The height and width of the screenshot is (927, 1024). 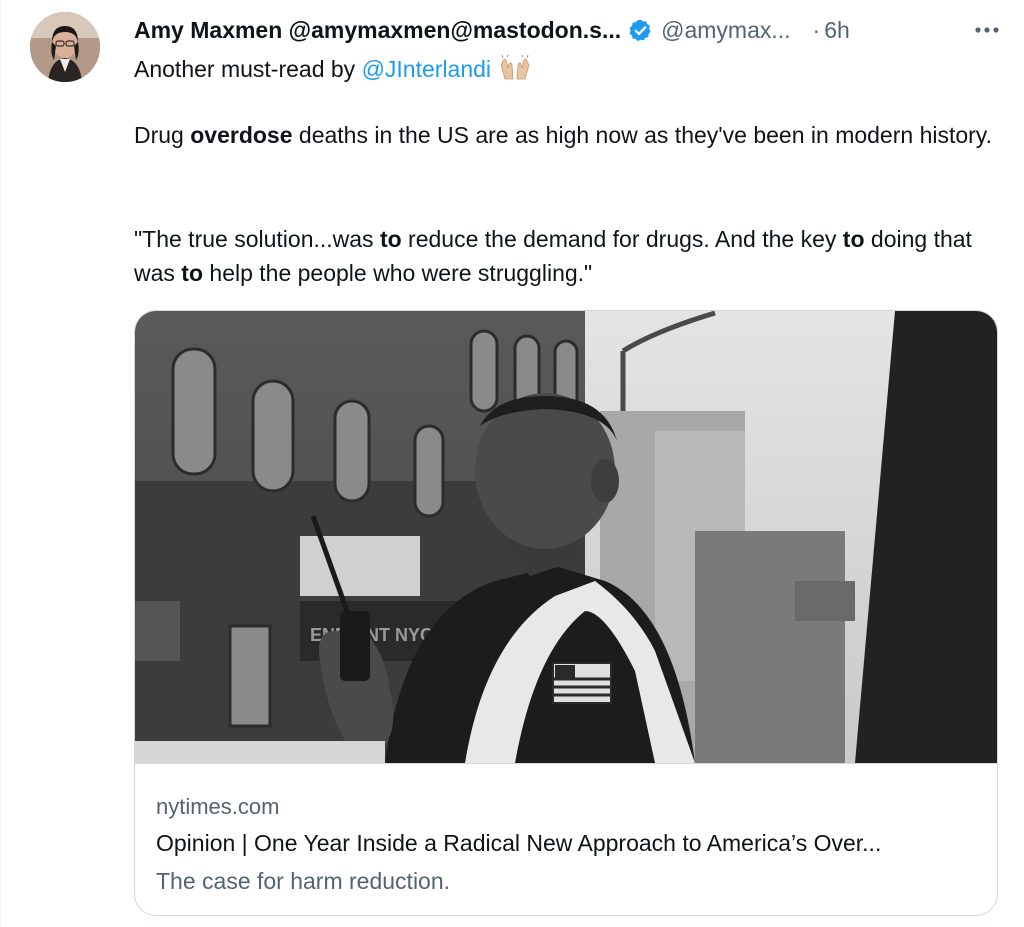 I want to click on timeline-border, so click(x=0, y=463).